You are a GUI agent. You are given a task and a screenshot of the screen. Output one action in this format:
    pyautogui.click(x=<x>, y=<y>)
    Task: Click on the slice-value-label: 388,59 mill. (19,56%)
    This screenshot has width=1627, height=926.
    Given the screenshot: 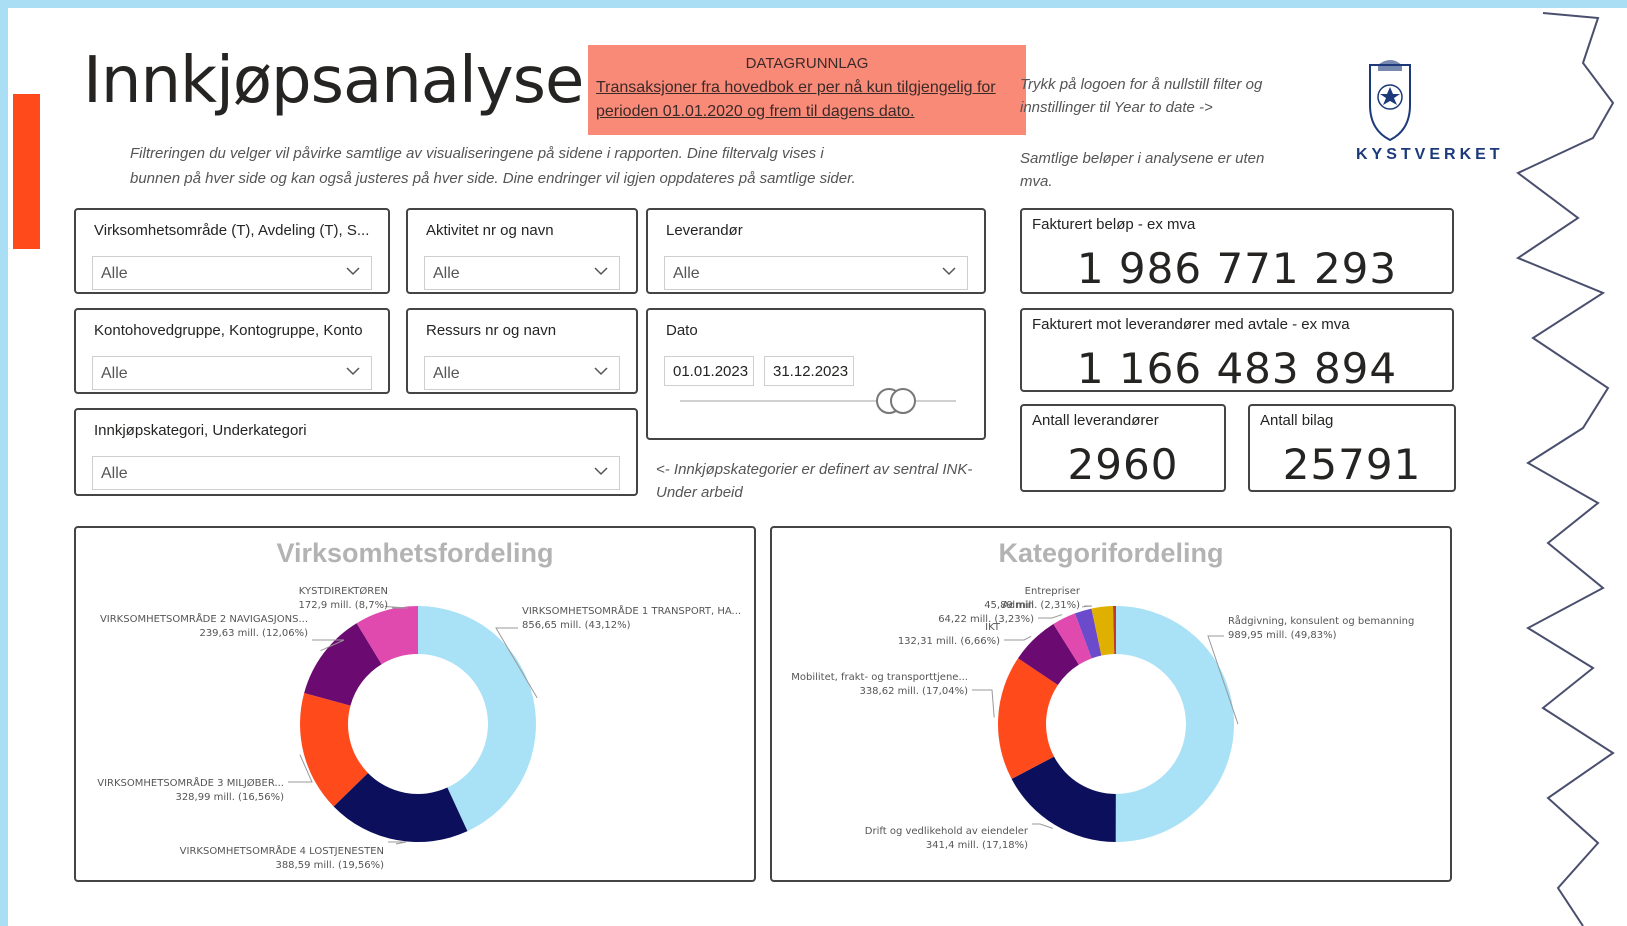 What is the action you would take?
    pyautogui.click(x=329, y=865)
    